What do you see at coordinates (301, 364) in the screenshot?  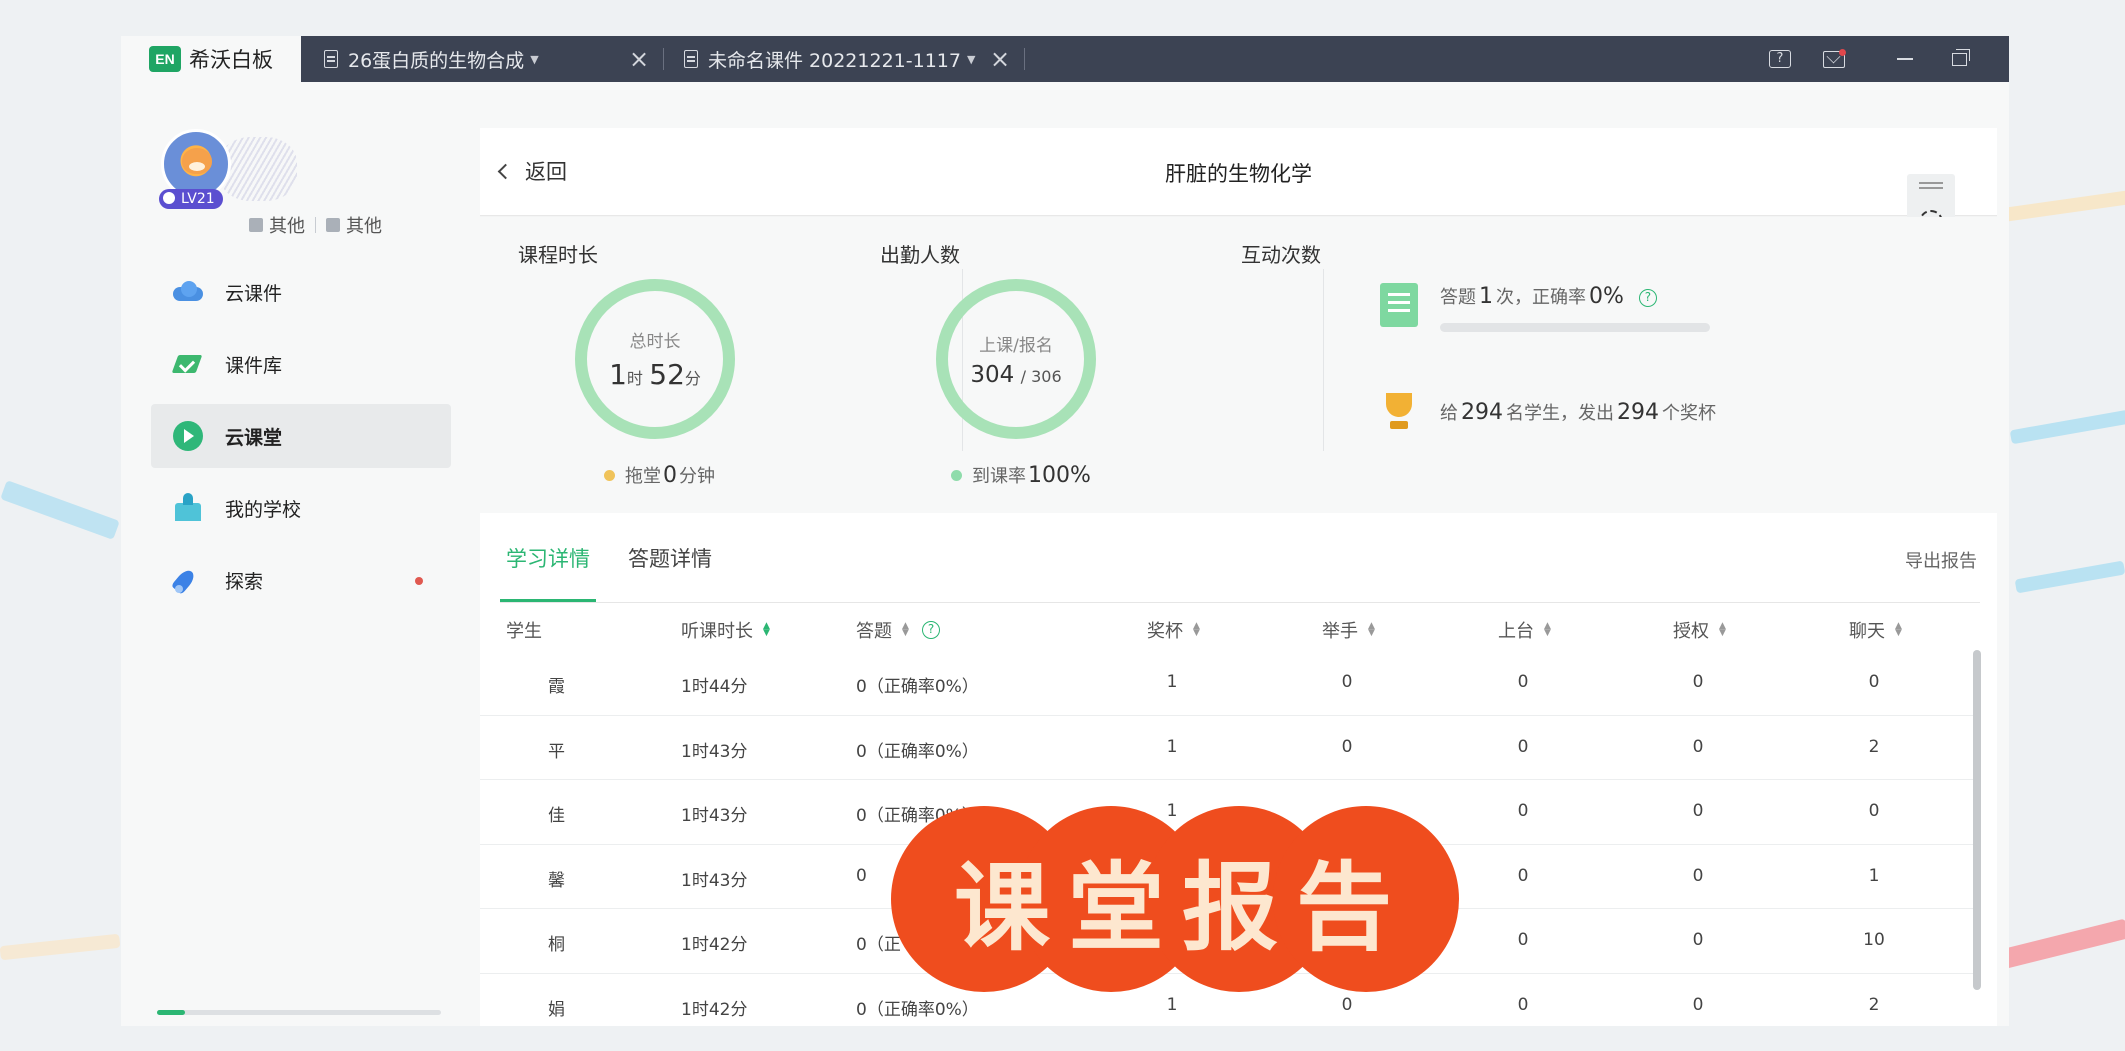 I see `sidebar-item-courseware-library: 课件库` at bounding box center [301, 364].